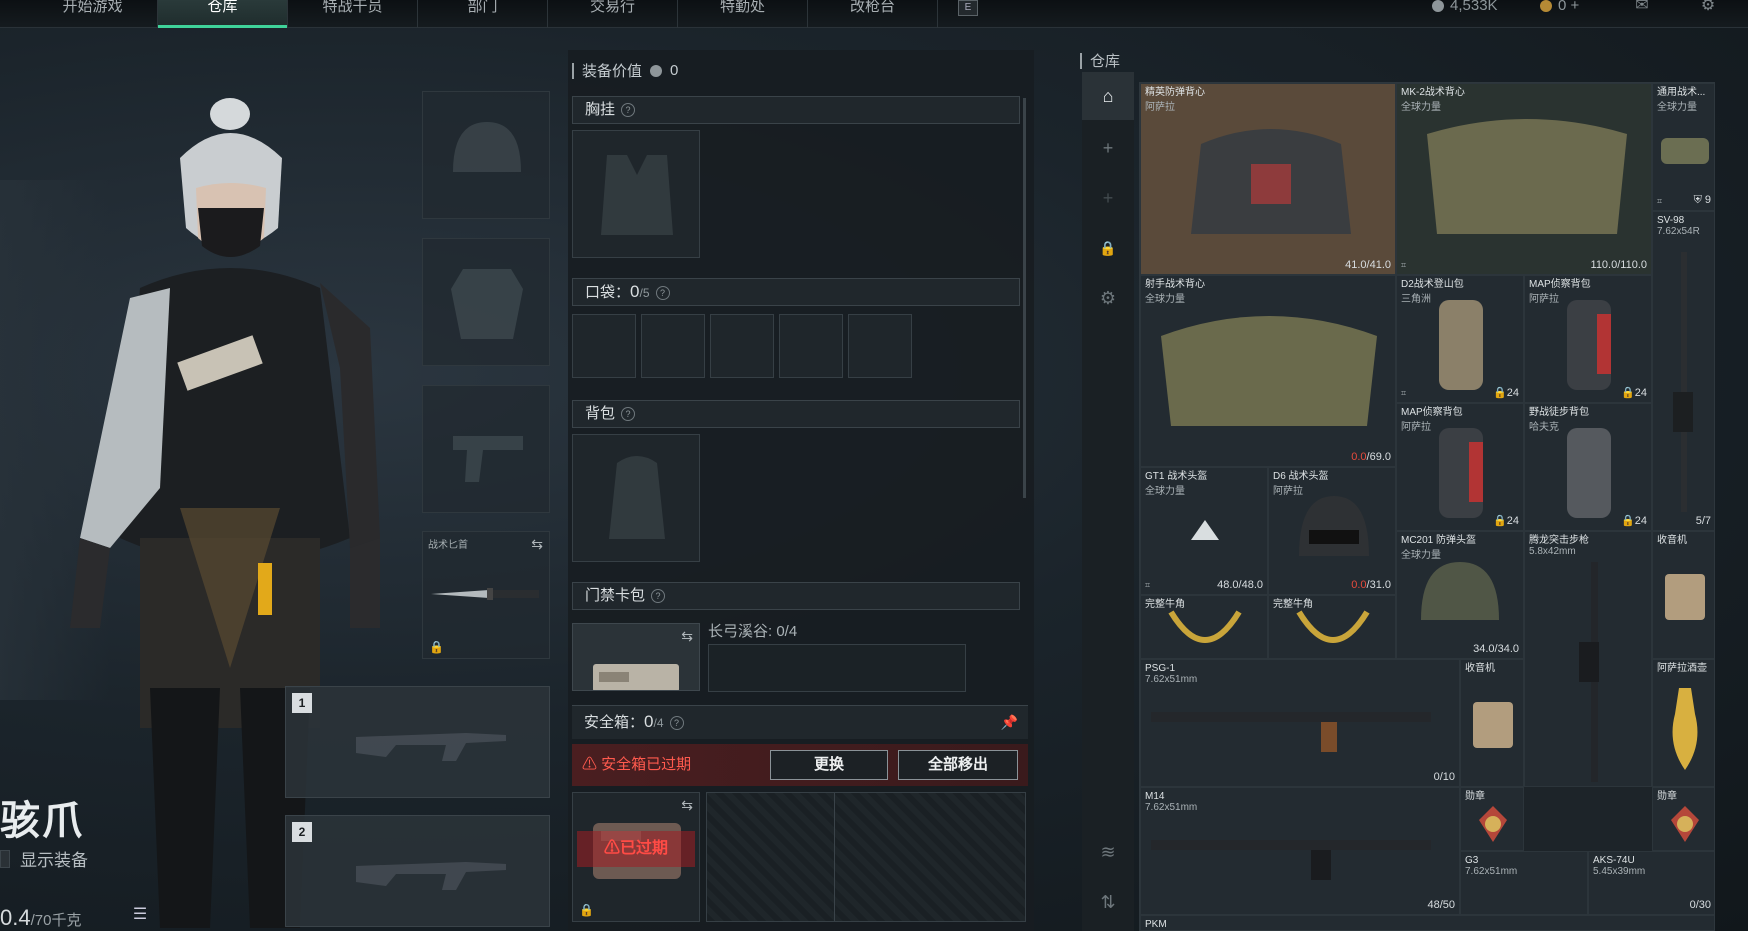 This screenshot has height=931, width=1748. I want to click on armor-vest-icon, so click(1271, 181).